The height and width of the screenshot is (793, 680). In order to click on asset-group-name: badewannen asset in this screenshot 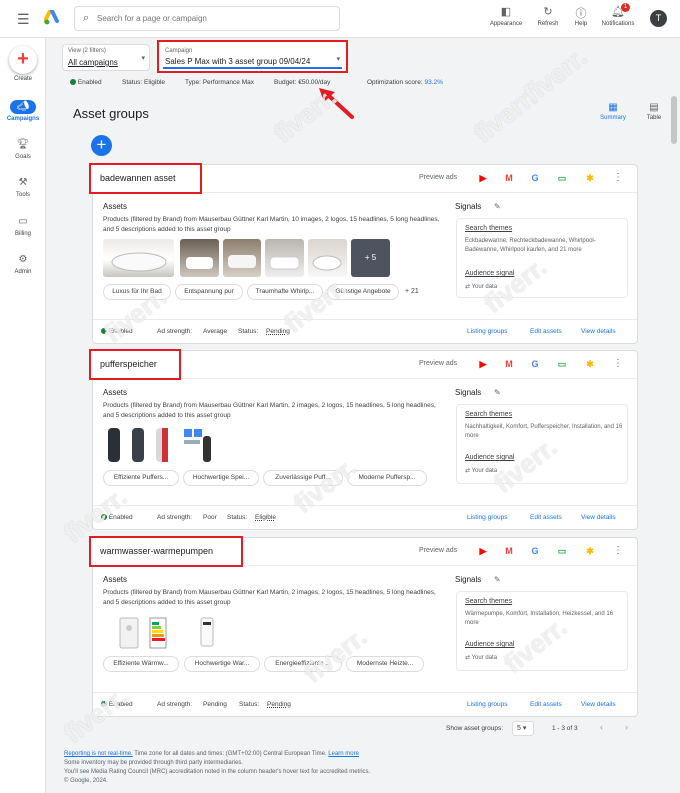, I will do `click(145, 178)`.